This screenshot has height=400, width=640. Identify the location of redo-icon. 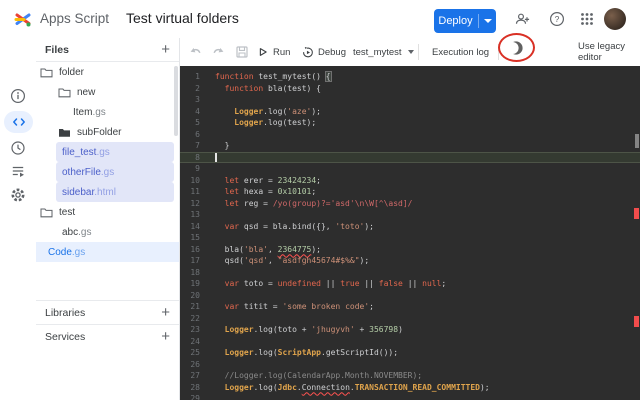
(218, 52).